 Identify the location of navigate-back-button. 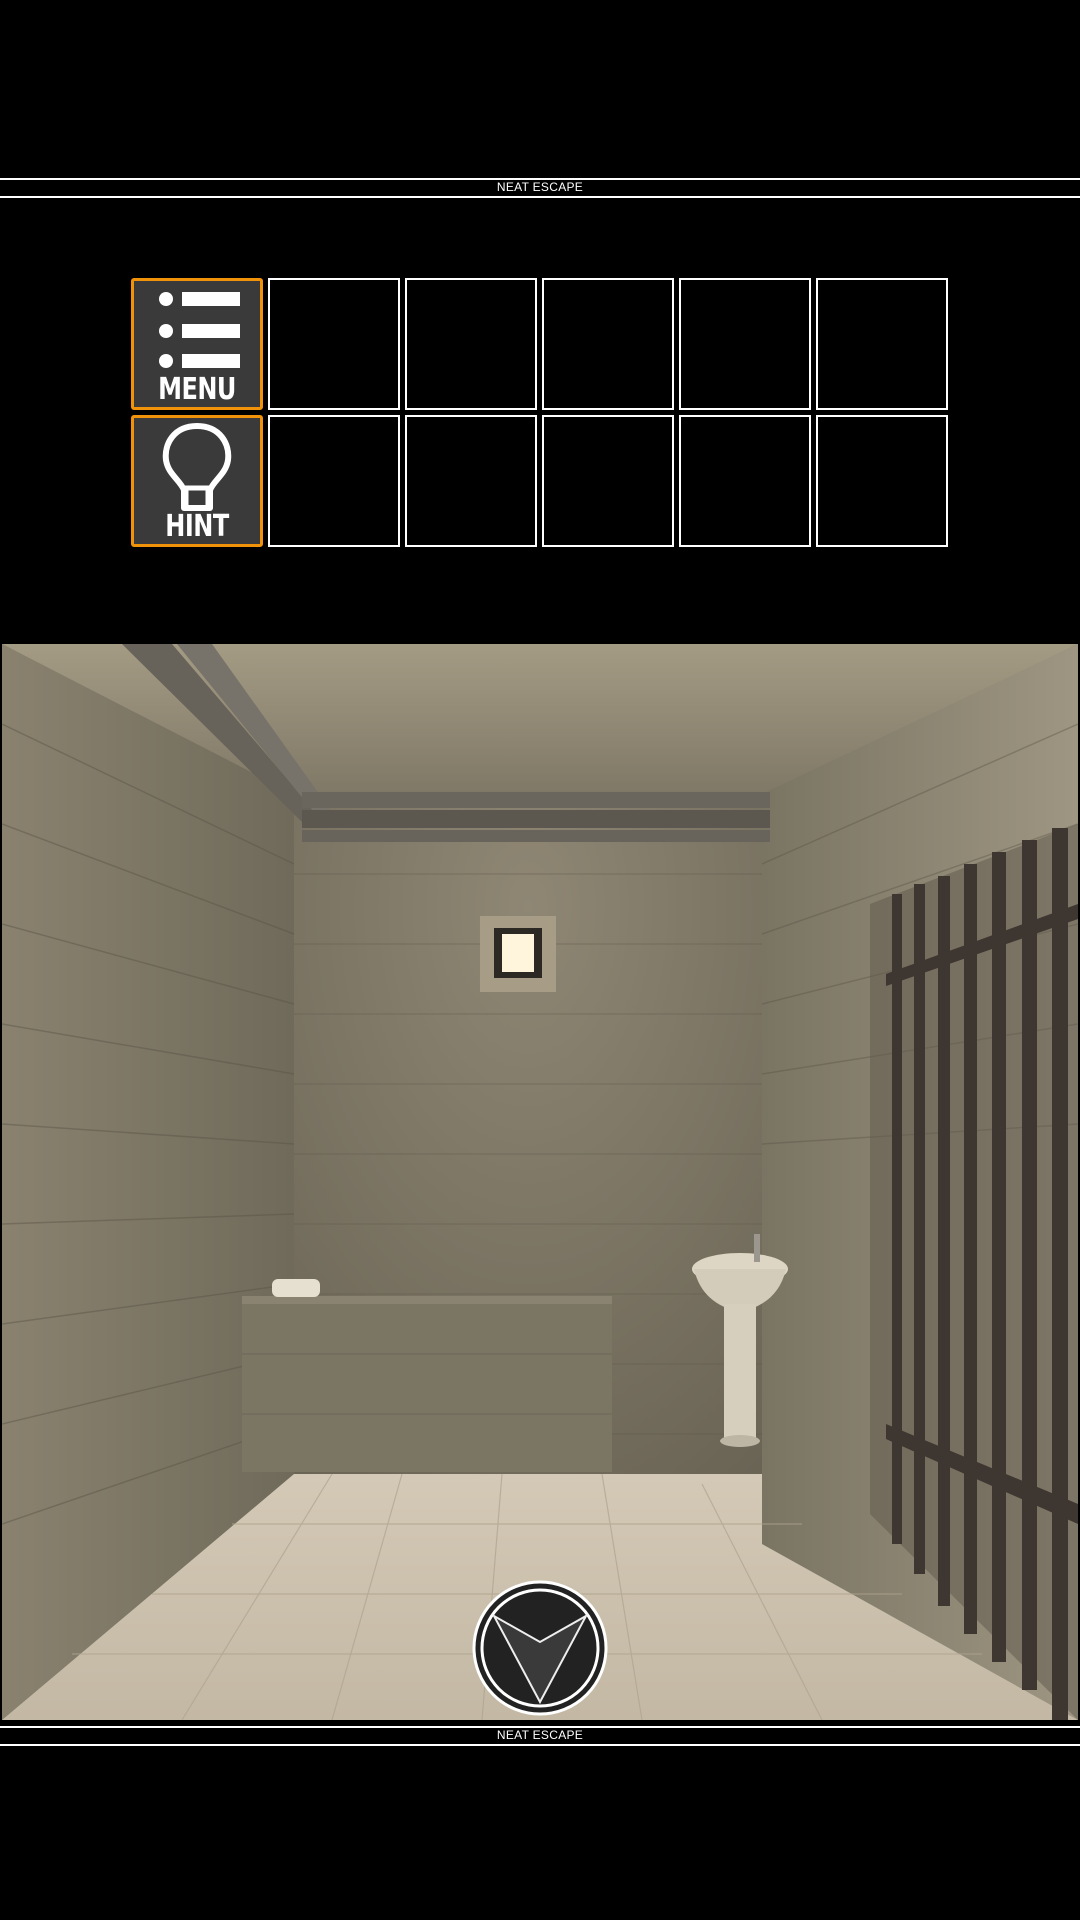
(540, 1648).